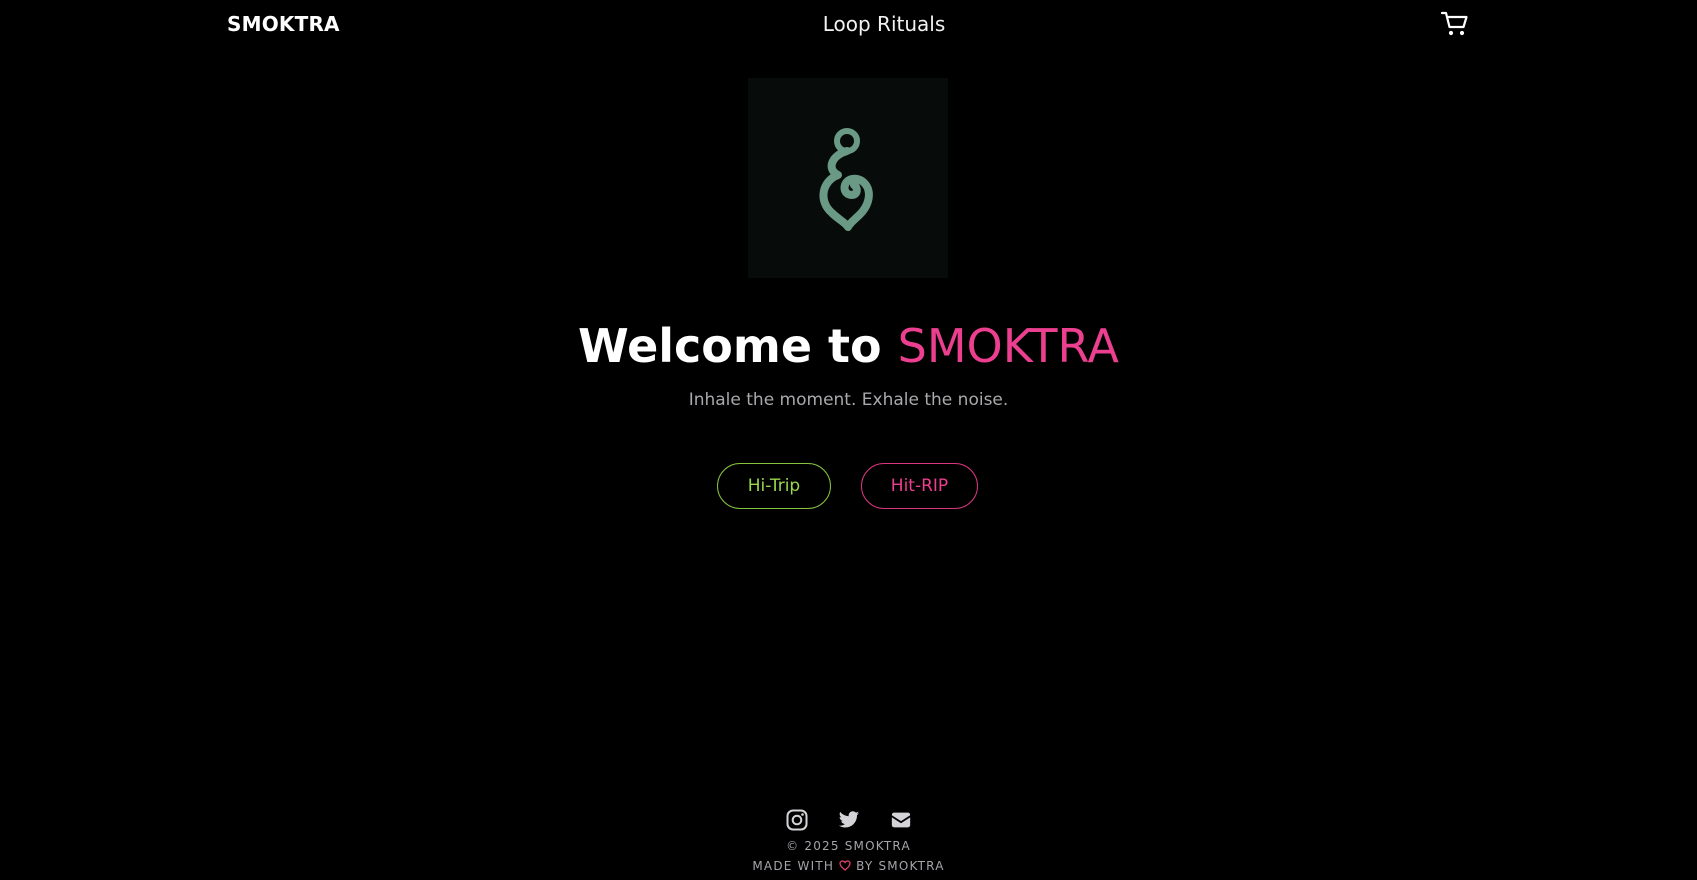 The width and height of the screenshot is (1697, 880). What do you see at coordinates (793, 866) in the screenshot?
I see `made-with-prefix: MADE WITH` at bounding box center [793, 866].